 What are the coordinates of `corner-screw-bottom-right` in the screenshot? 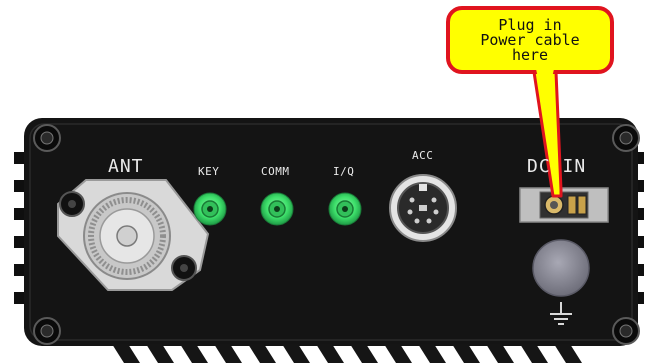 It's located at (626, 331).